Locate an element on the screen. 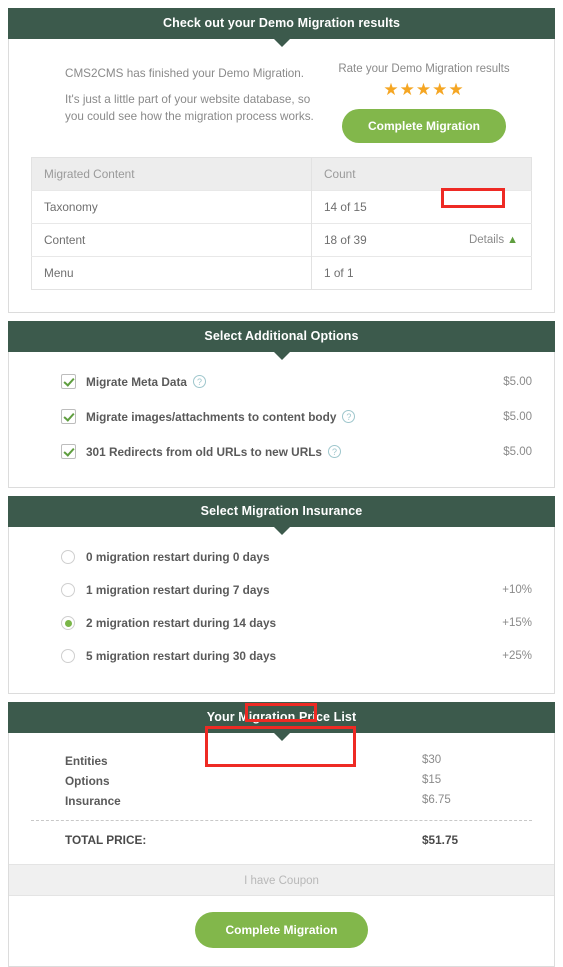  price-value: $6.75 is located at coordinates (436, 800).